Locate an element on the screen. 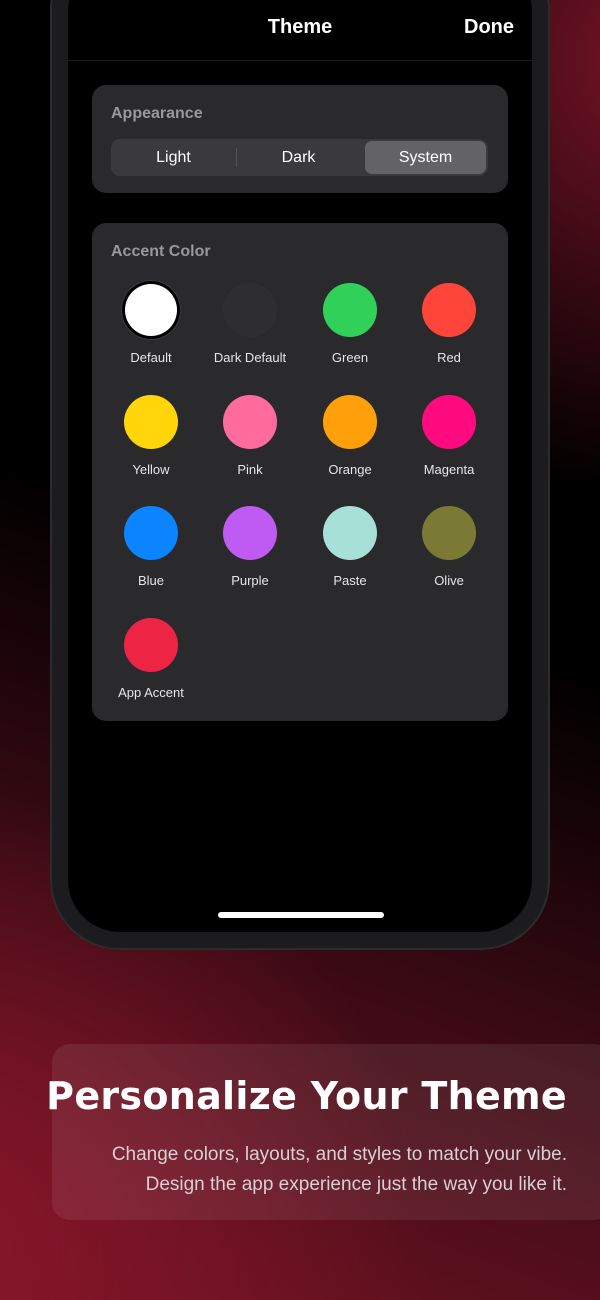 Image resolution: width=600 pixels, height=1300 pixels. accent-swatch-purple: Purple is located at coordinates (250, 556).